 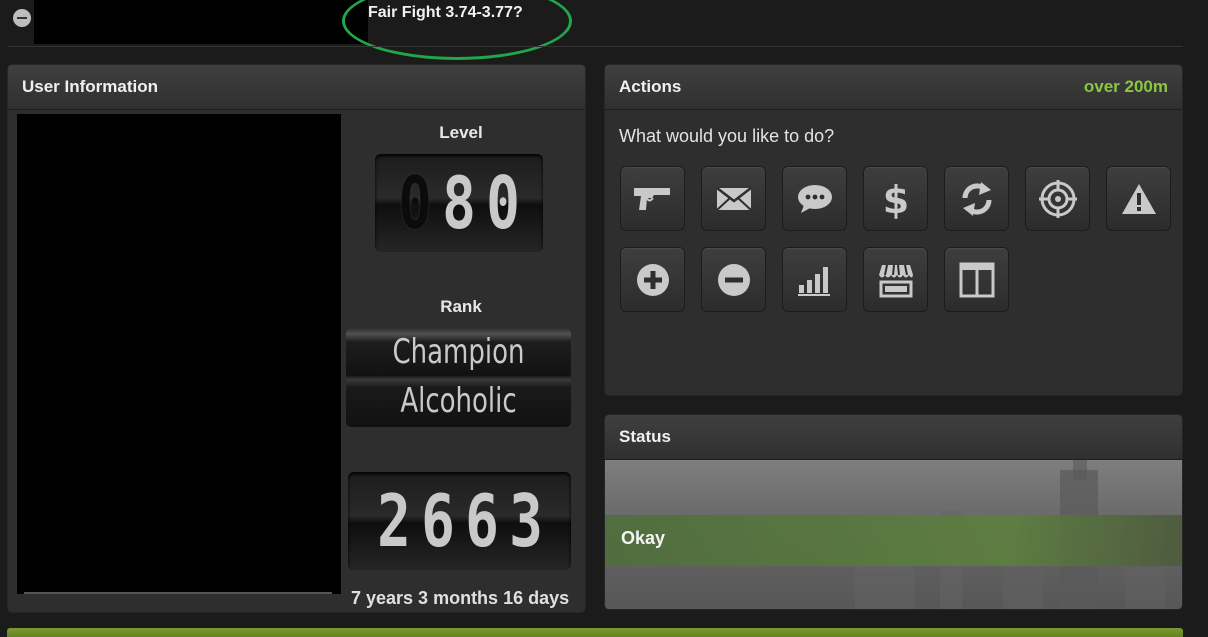 I want to click on profile-image-underline, so click(x=178, y=593).